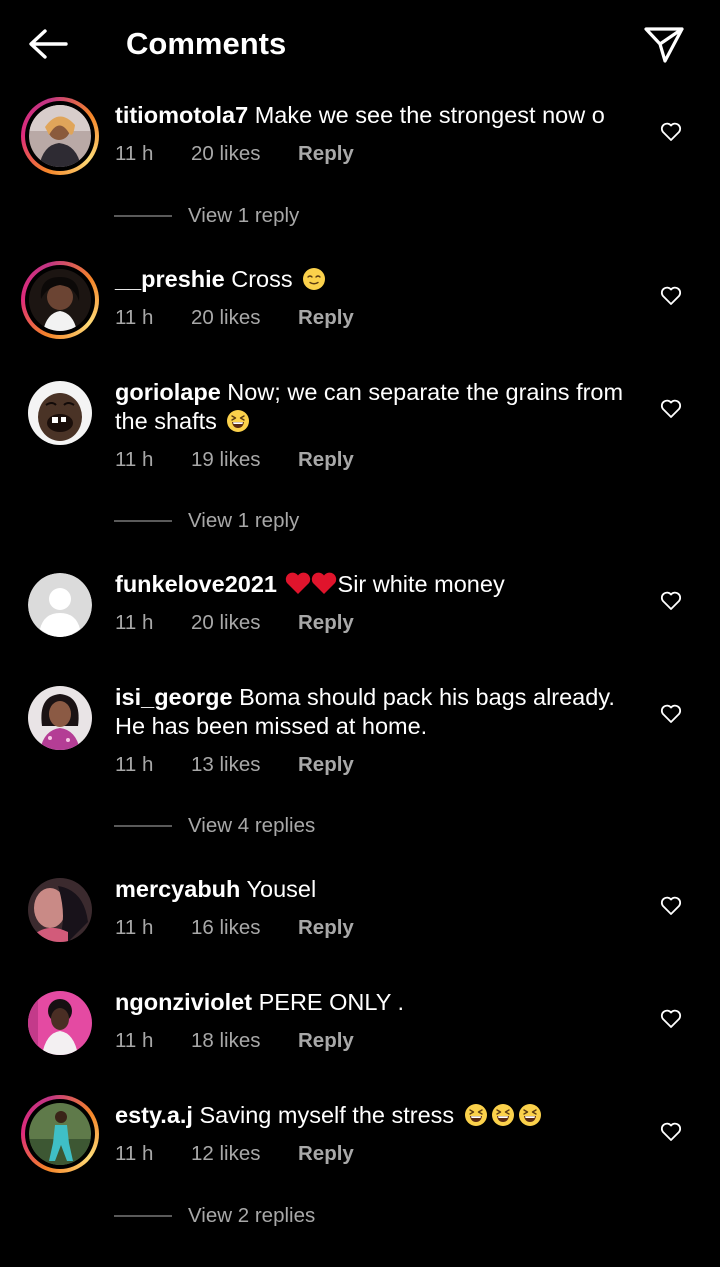  Describe the element at coordinates (314, 279) in the screenshot. I see `relieved-face-emoji` at that location.